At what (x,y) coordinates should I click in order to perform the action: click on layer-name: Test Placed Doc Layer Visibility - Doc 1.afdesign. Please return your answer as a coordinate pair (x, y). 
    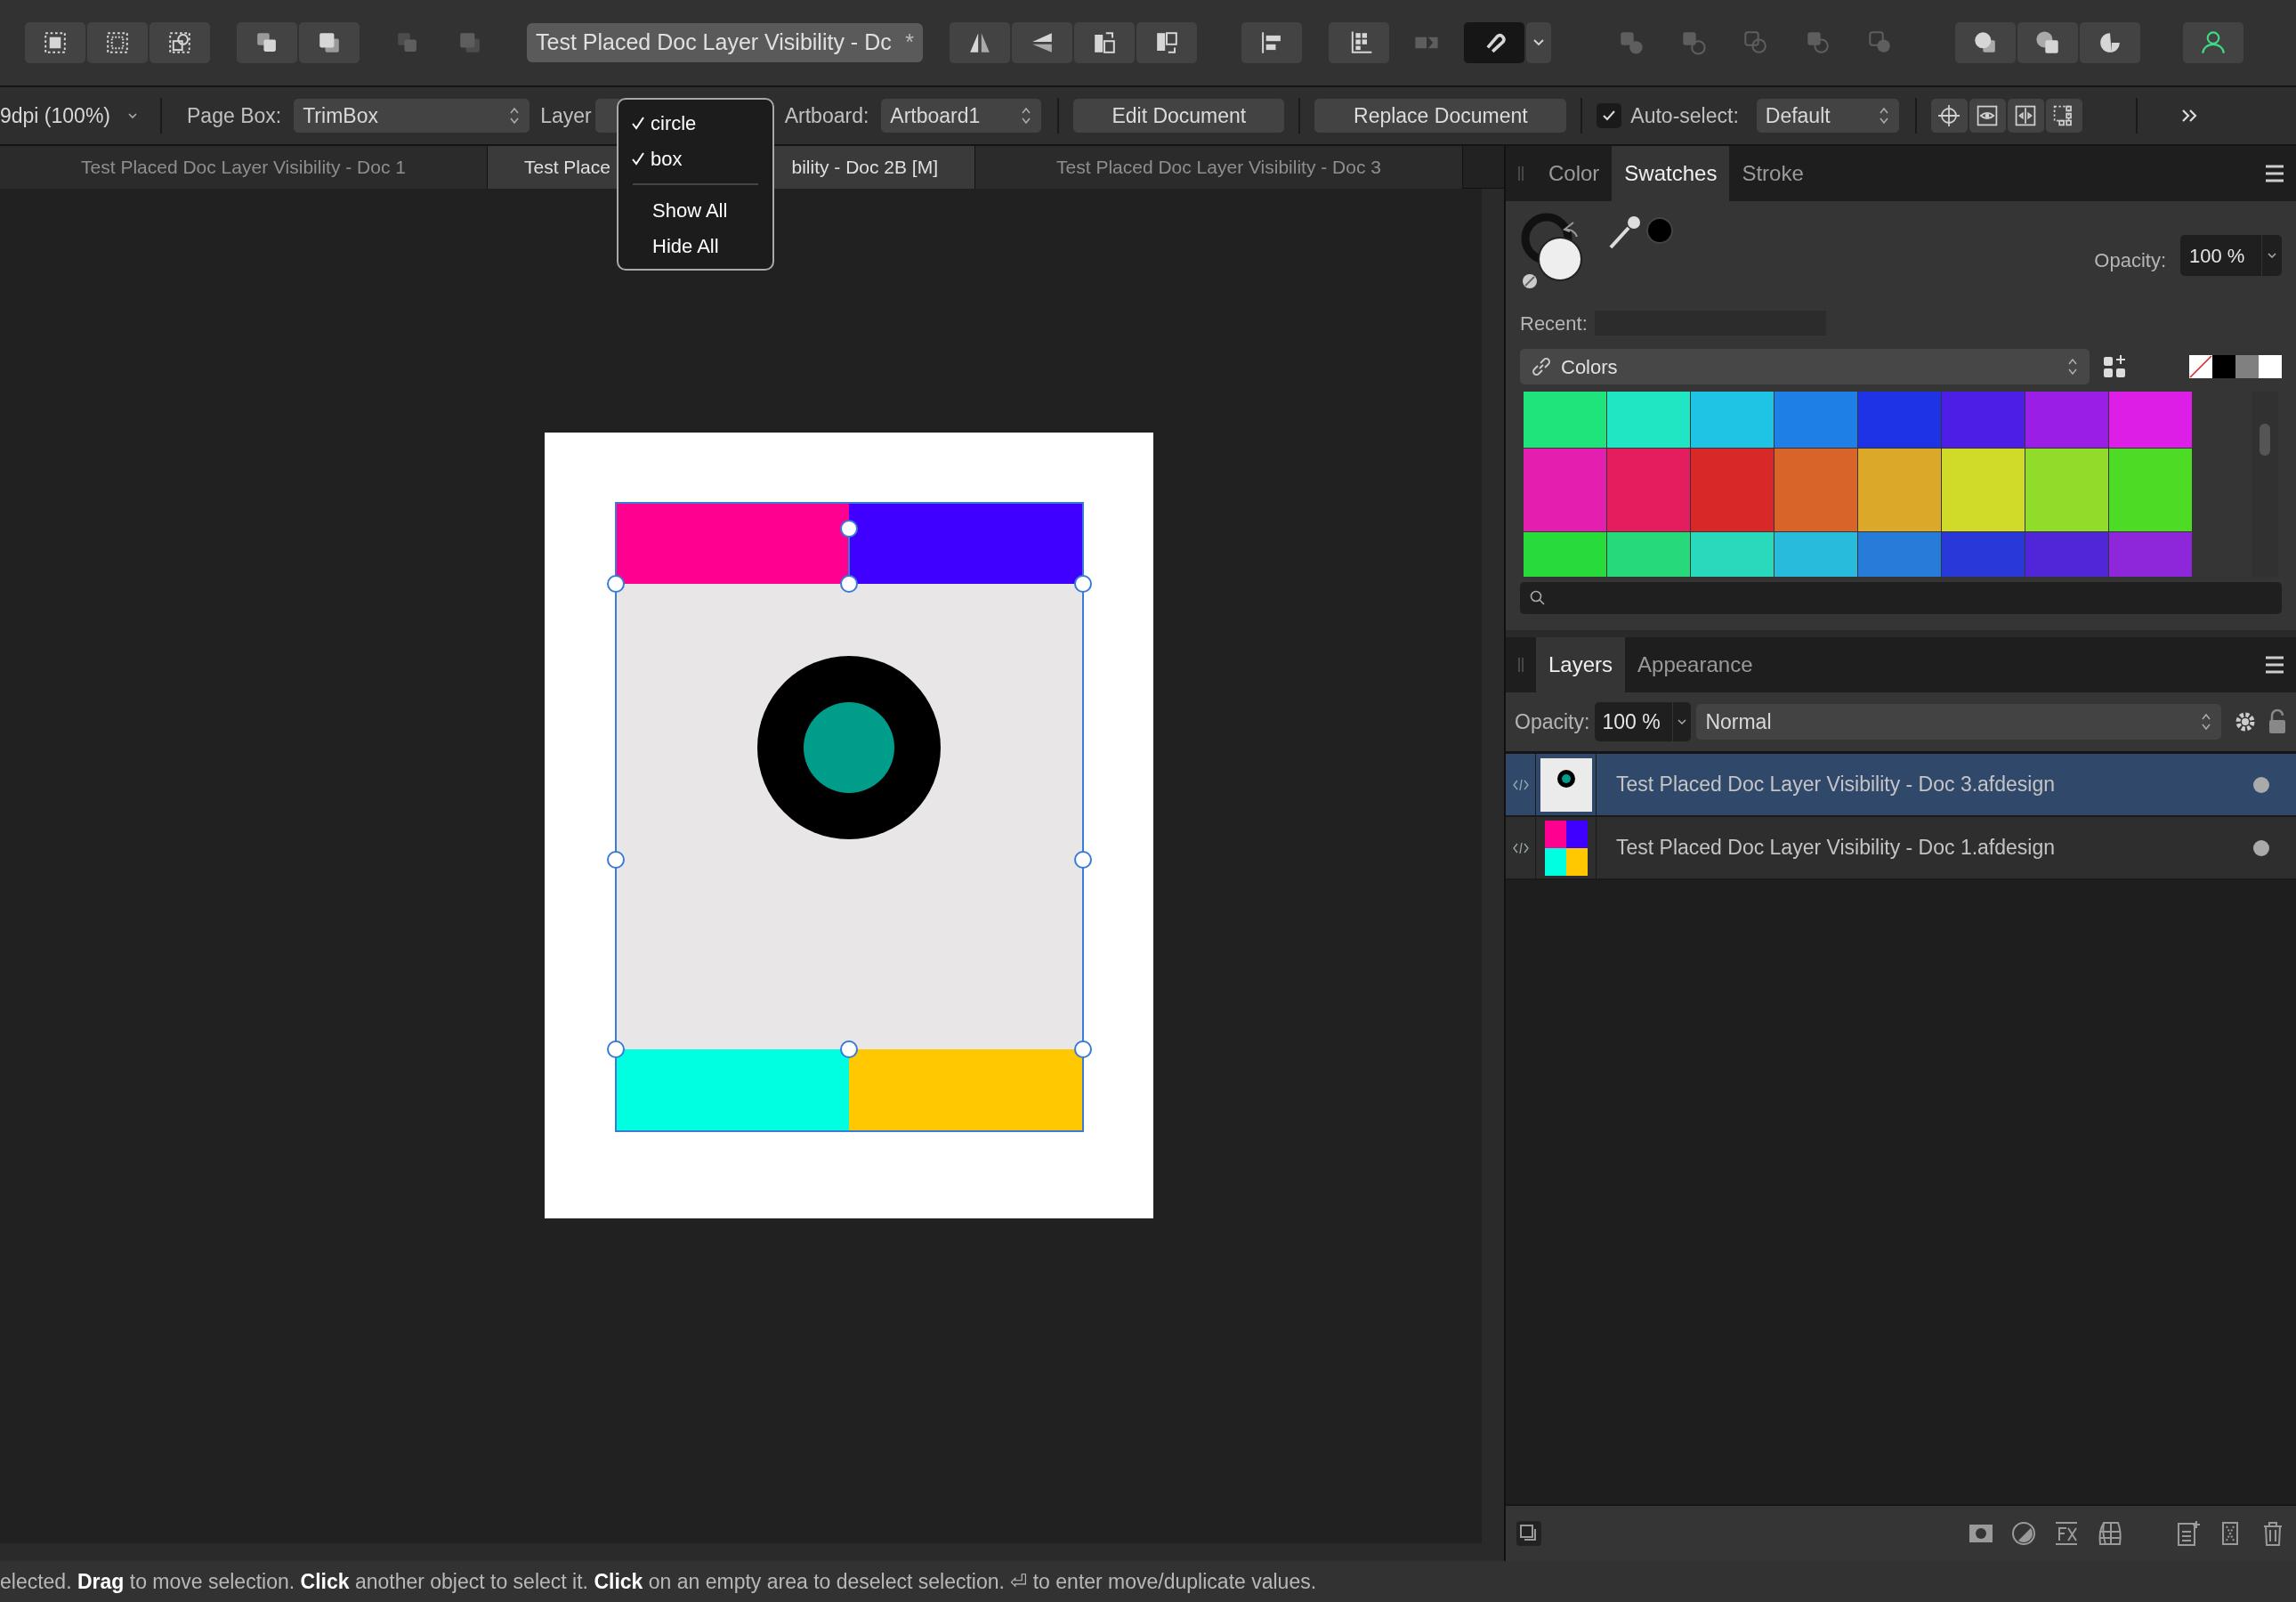
    Looking at the image, I should click on (1836, 848).